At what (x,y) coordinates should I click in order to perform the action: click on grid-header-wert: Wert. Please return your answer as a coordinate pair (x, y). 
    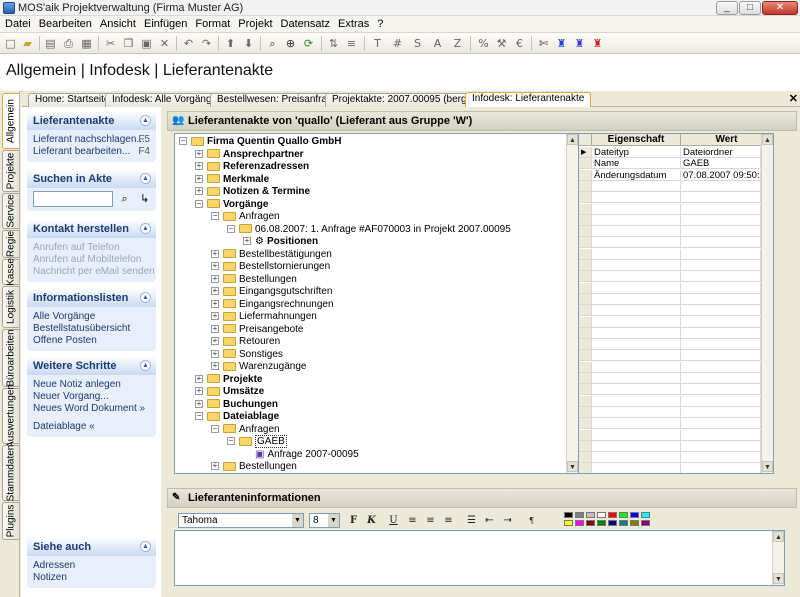
    Looking at the image, I should click on (727, 140).